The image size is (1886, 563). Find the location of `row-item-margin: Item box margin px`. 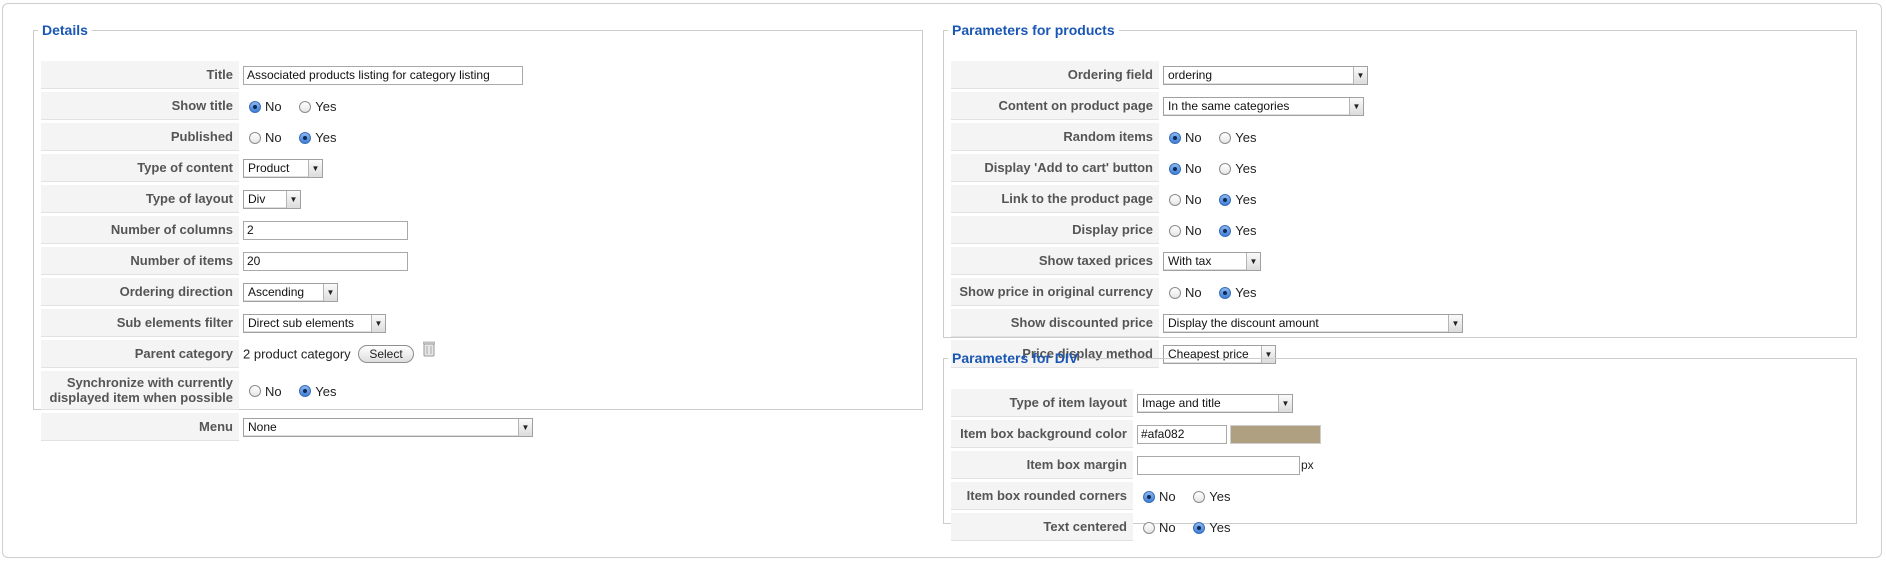

row-item-margin: Item box margin px is located at coordinates (1138, 465).